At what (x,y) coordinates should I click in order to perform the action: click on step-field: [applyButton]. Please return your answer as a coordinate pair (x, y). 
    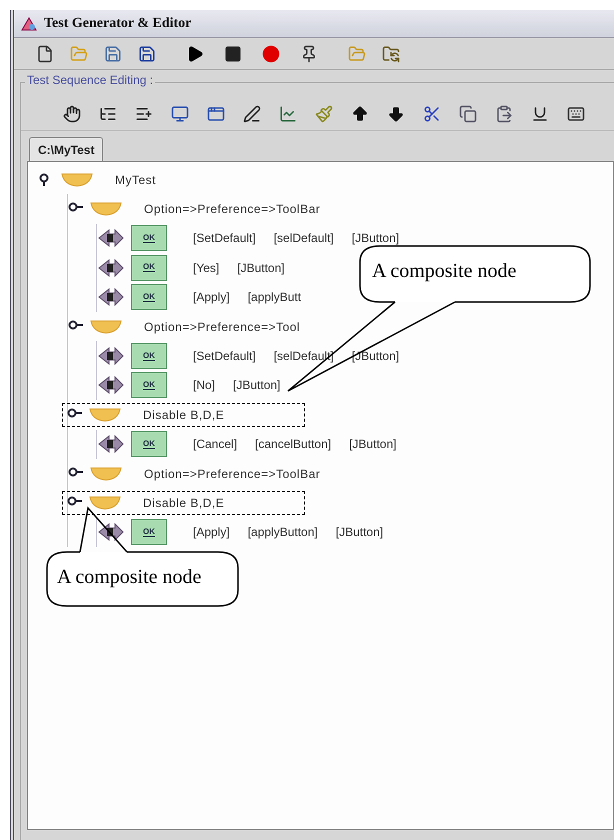
    Looking at the image, I should click on (283, 532).